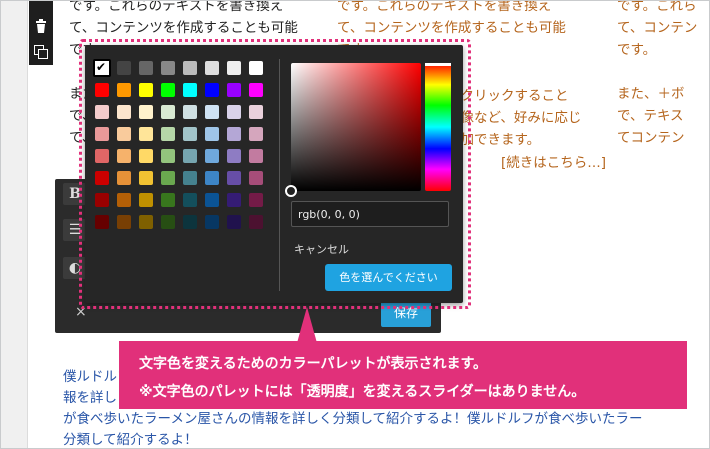 The height and width of the screenshot is (449, 710). What do you see at coordinates (307, 325) in the screenshot?
I see `callout-arrow` at bounding box center [307, 325].